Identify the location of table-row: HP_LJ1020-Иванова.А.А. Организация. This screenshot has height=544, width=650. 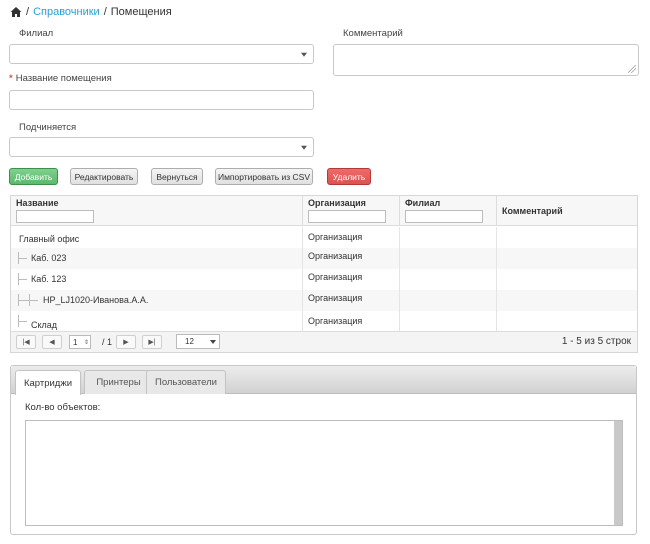
(324, 300).